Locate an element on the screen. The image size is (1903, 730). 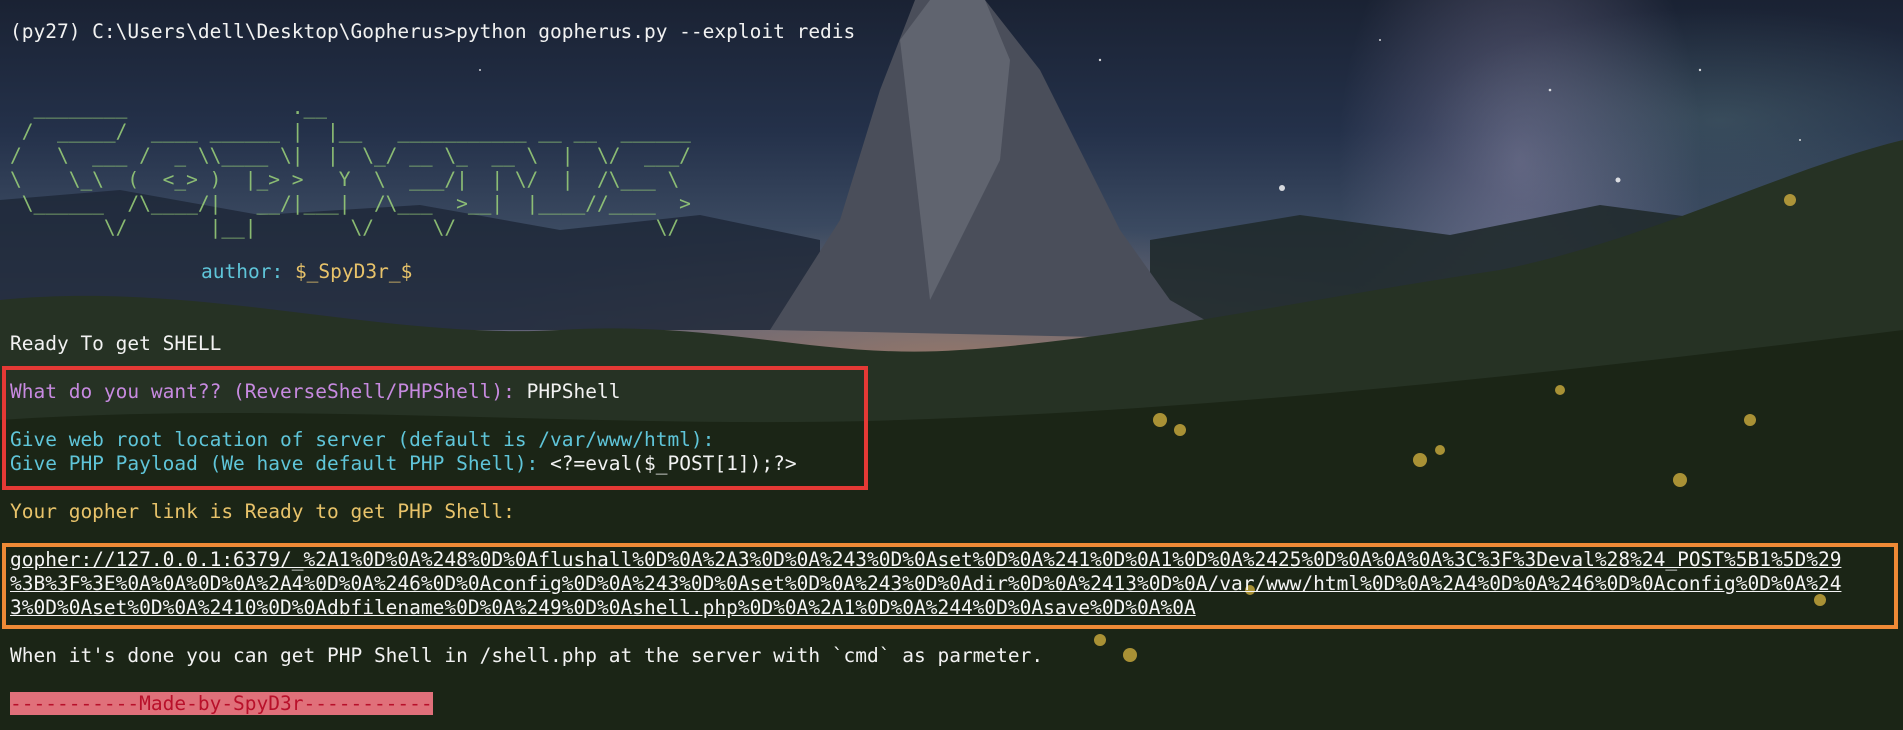
author-value: $_SpyD3r_$ is located at coordinates (353, 271).